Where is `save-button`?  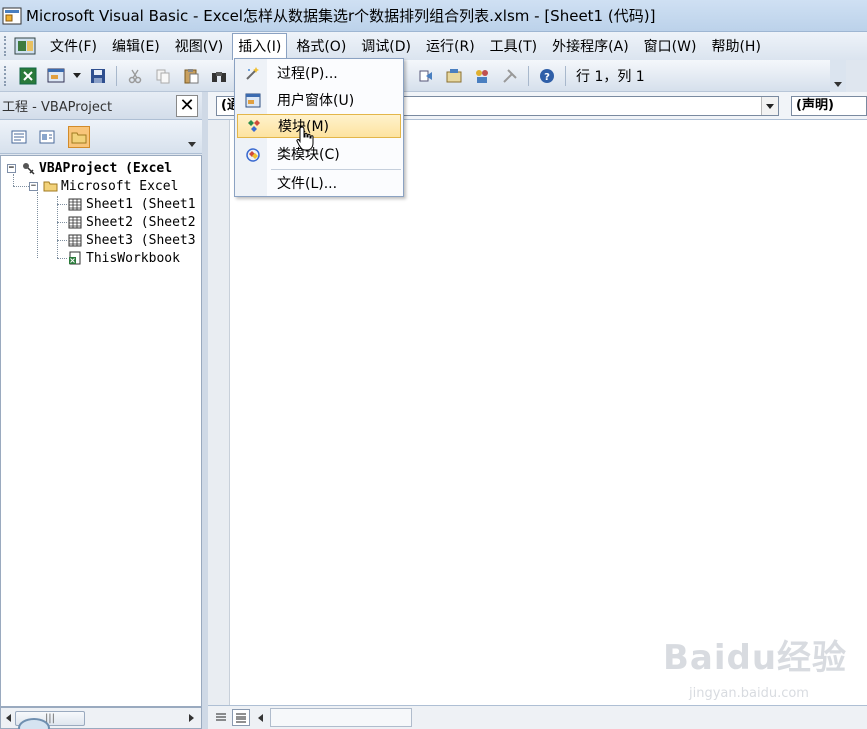
save-button is located at coordinates (98, 76).